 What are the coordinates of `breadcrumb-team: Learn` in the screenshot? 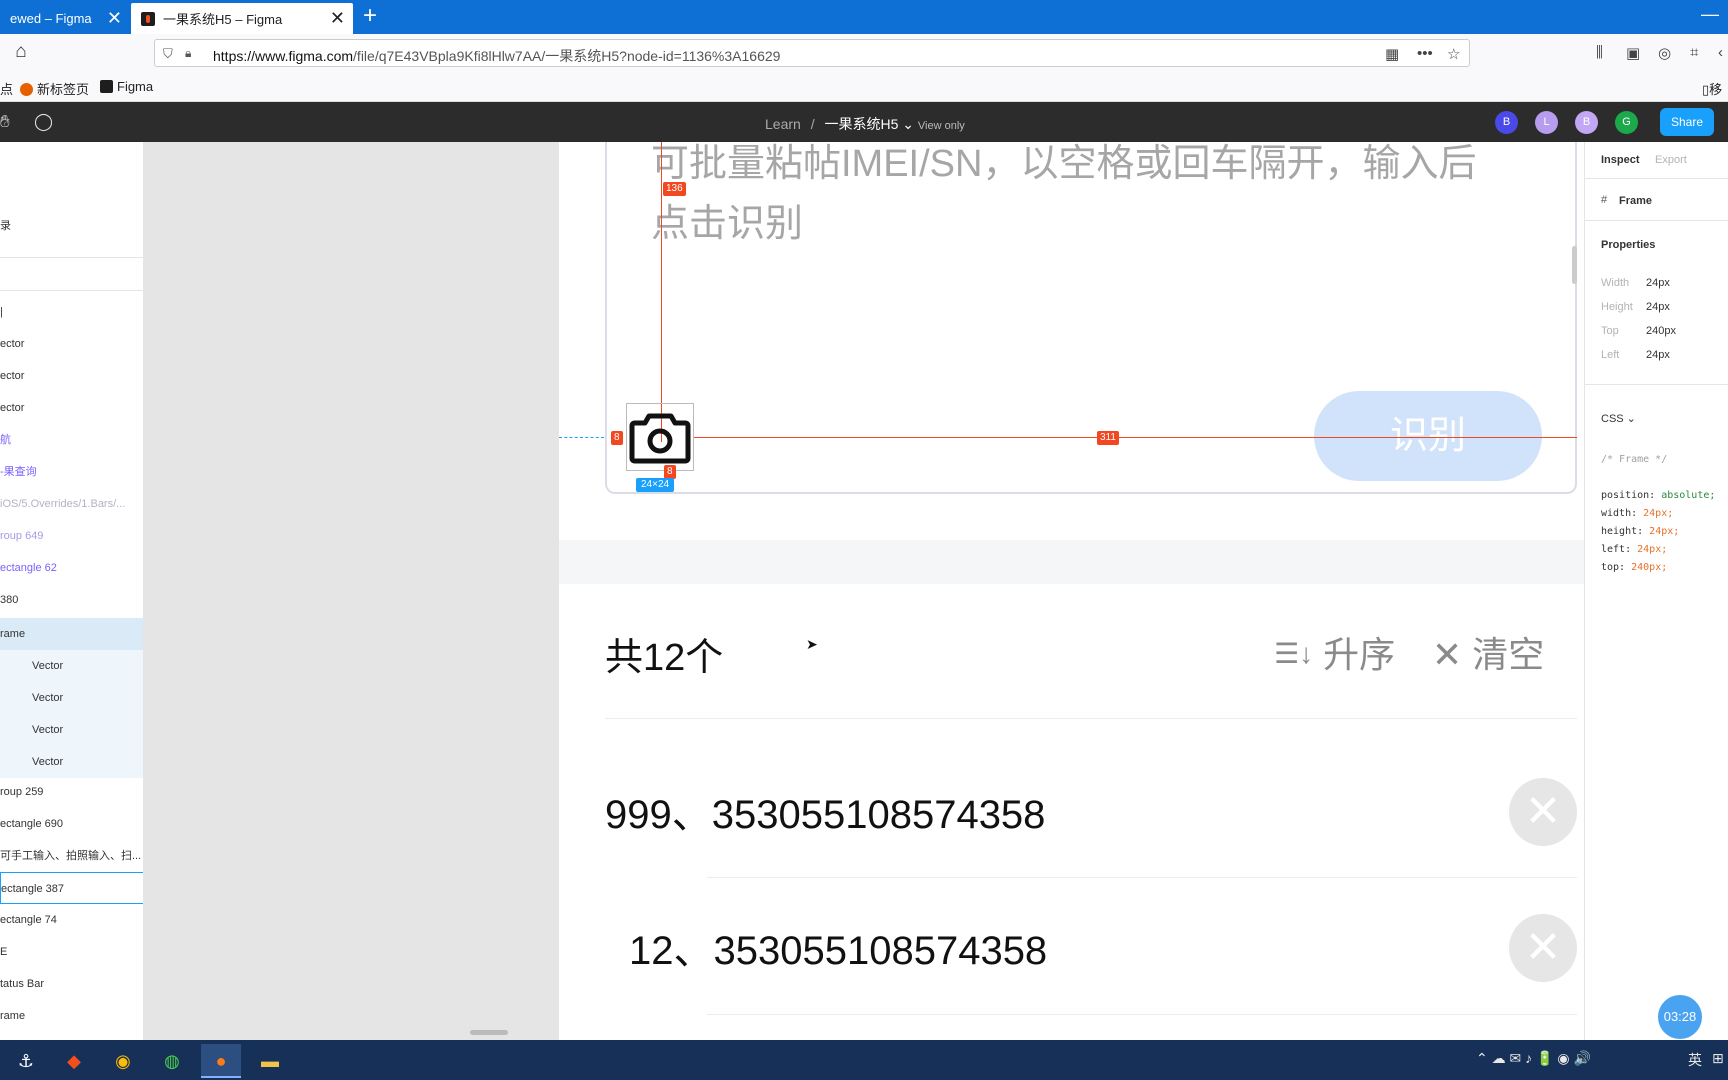 It's located at (783, 124).